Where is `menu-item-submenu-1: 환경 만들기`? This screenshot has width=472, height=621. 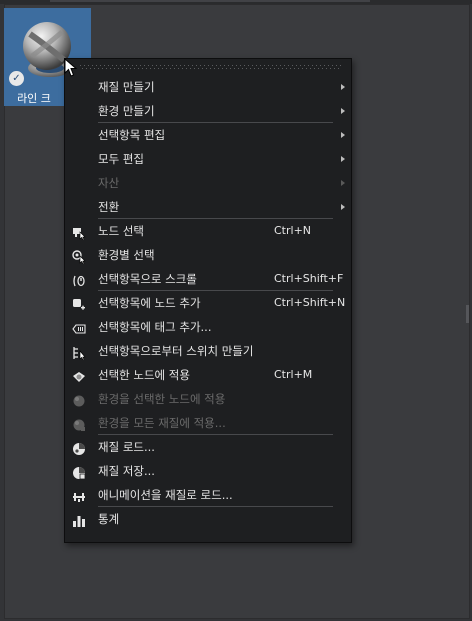
menu-item-submenu-1: 환경 만들기 is located at coordinates (208, 111).